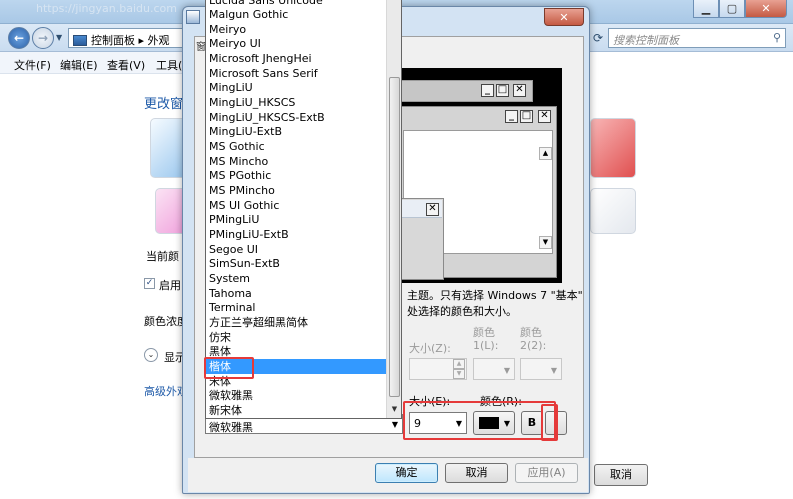 The width and height of the screenshot is (793, 499). I want to click on enable-label: 启用, so click(170, 285).